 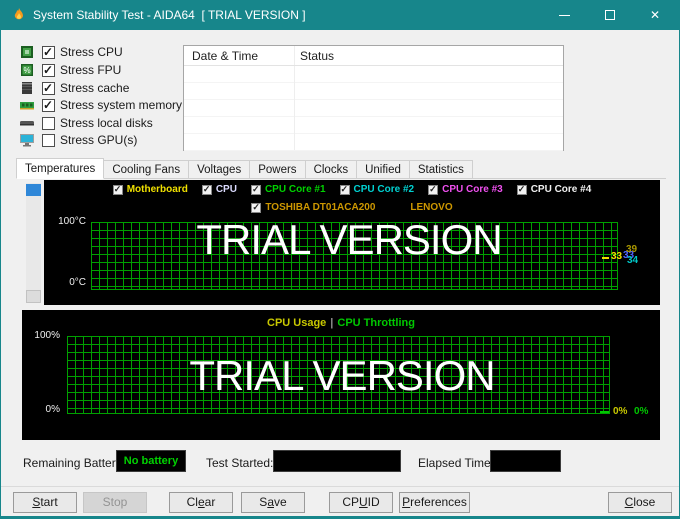 I want to click on stress-option-fpu: % ✓ Stress FPU, so click(x=70, y=70).